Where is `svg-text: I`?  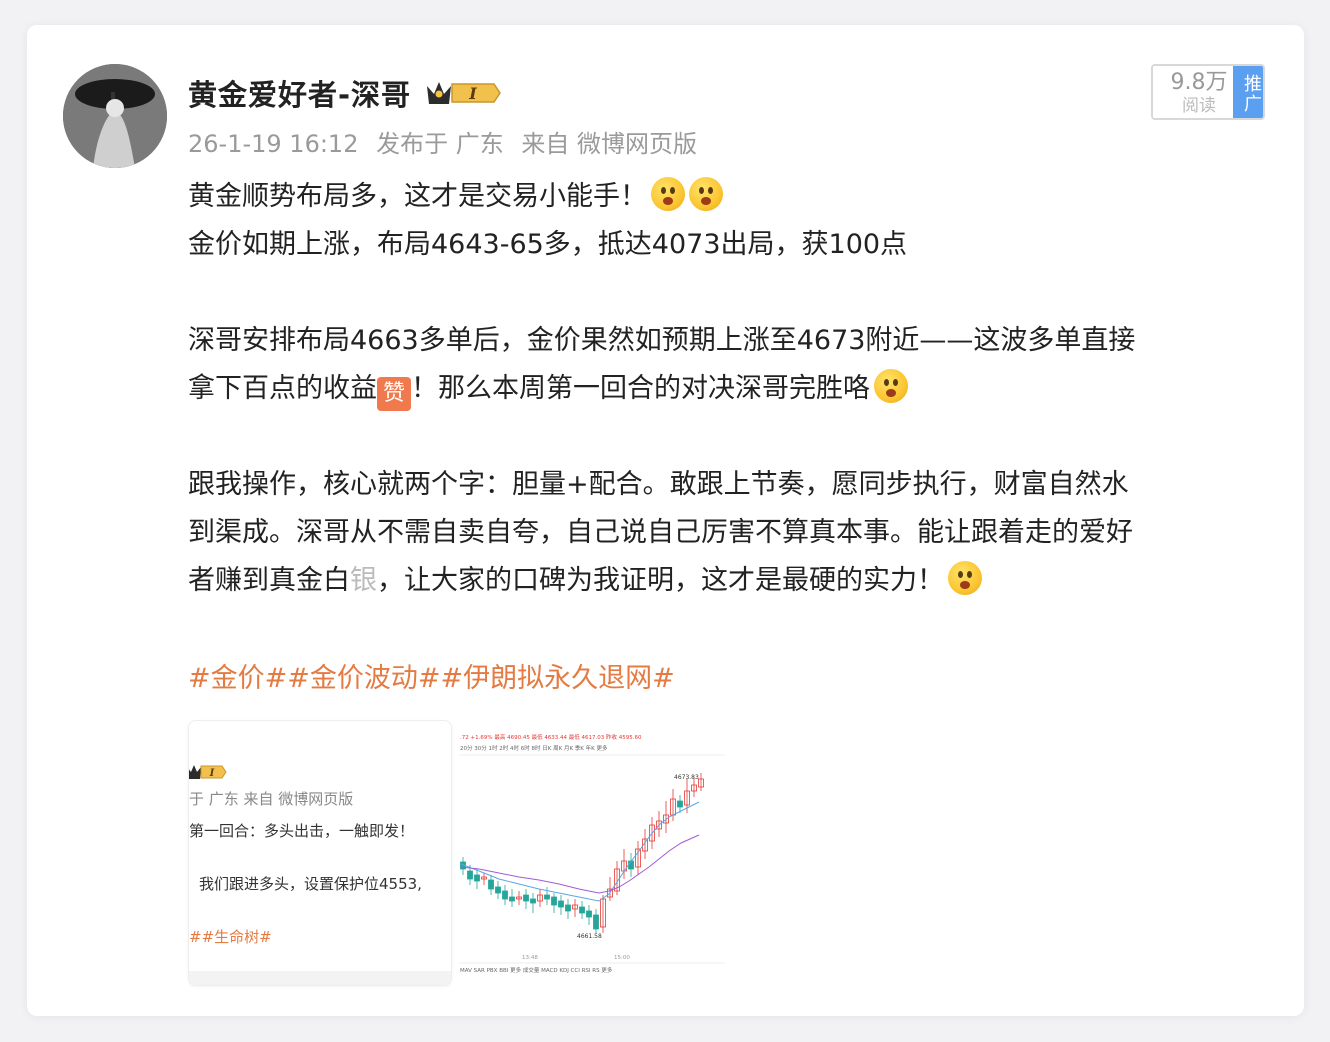 svg-text: I is located at coordinates (212, 773).